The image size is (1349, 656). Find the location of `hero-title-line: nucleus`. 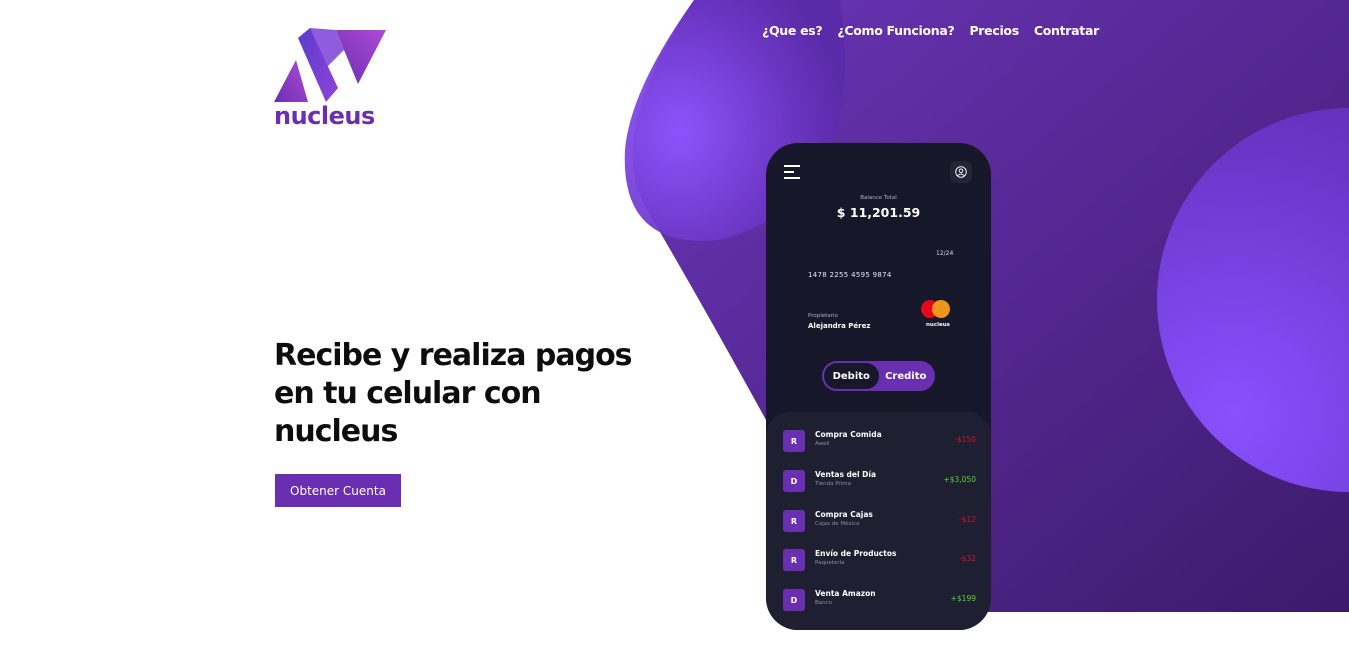

hero-title-line: nucleus is located at coordinates (336, 431).